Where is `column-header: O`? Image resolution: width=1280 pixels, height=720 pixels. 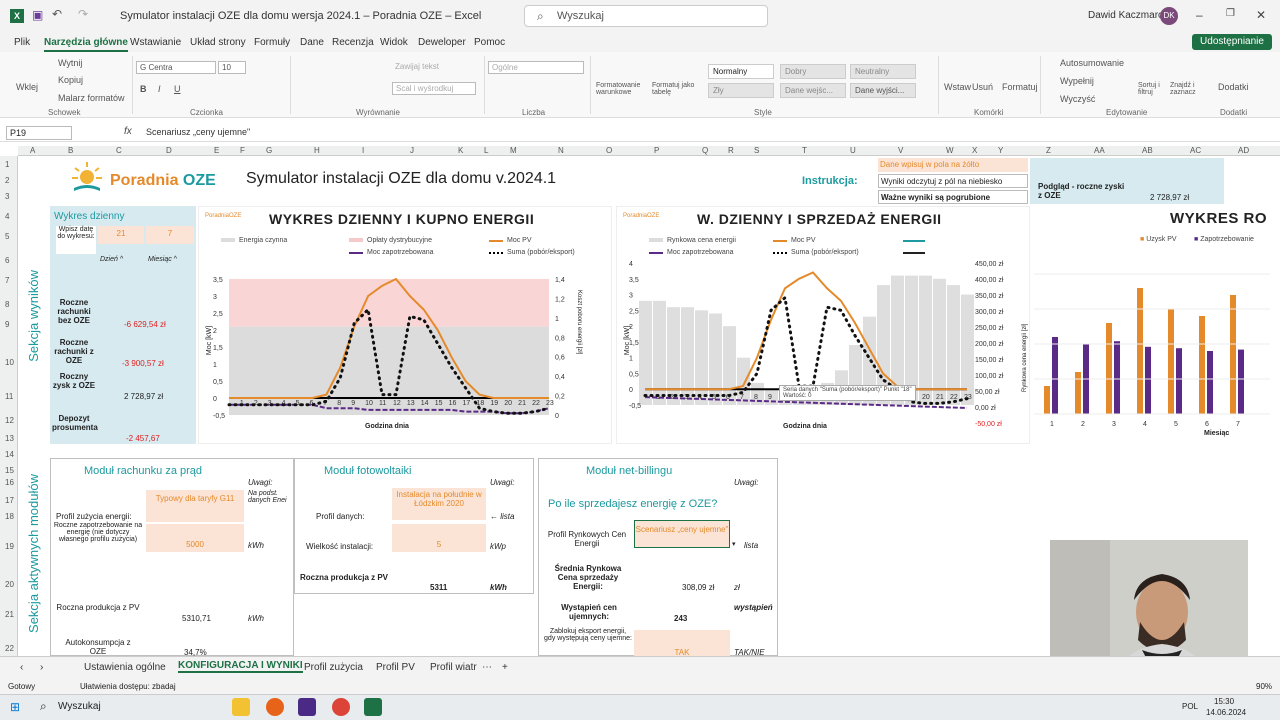 column-header: O is located at coordinates (609, 150).